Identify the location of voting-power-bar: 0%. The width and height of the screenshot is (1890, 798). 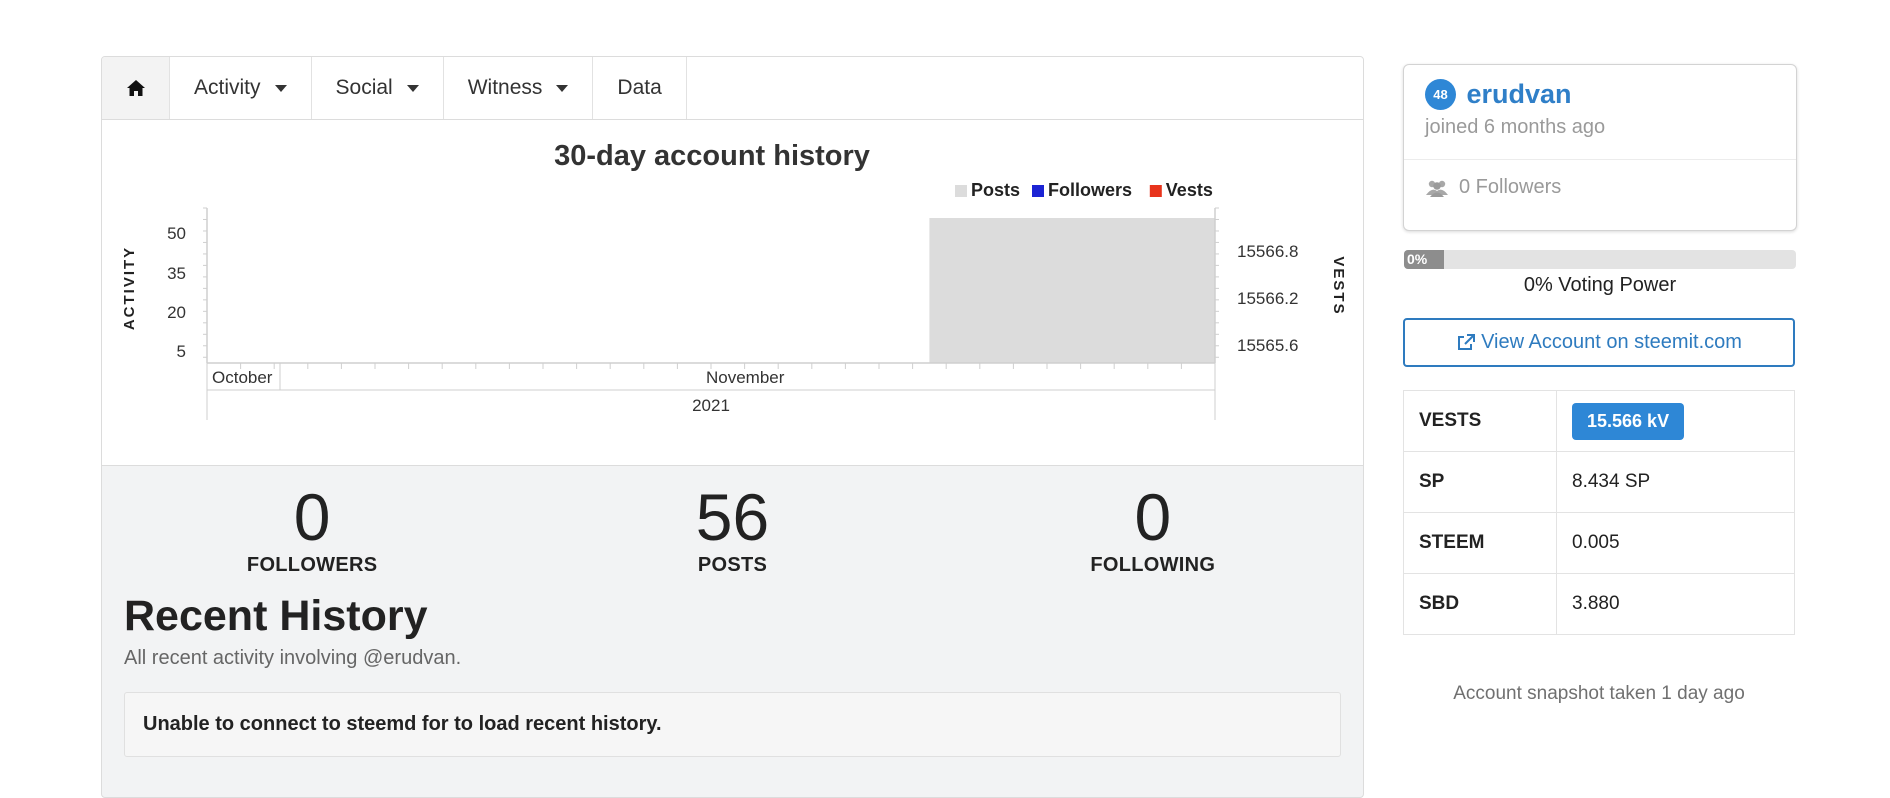
(1600, 259).